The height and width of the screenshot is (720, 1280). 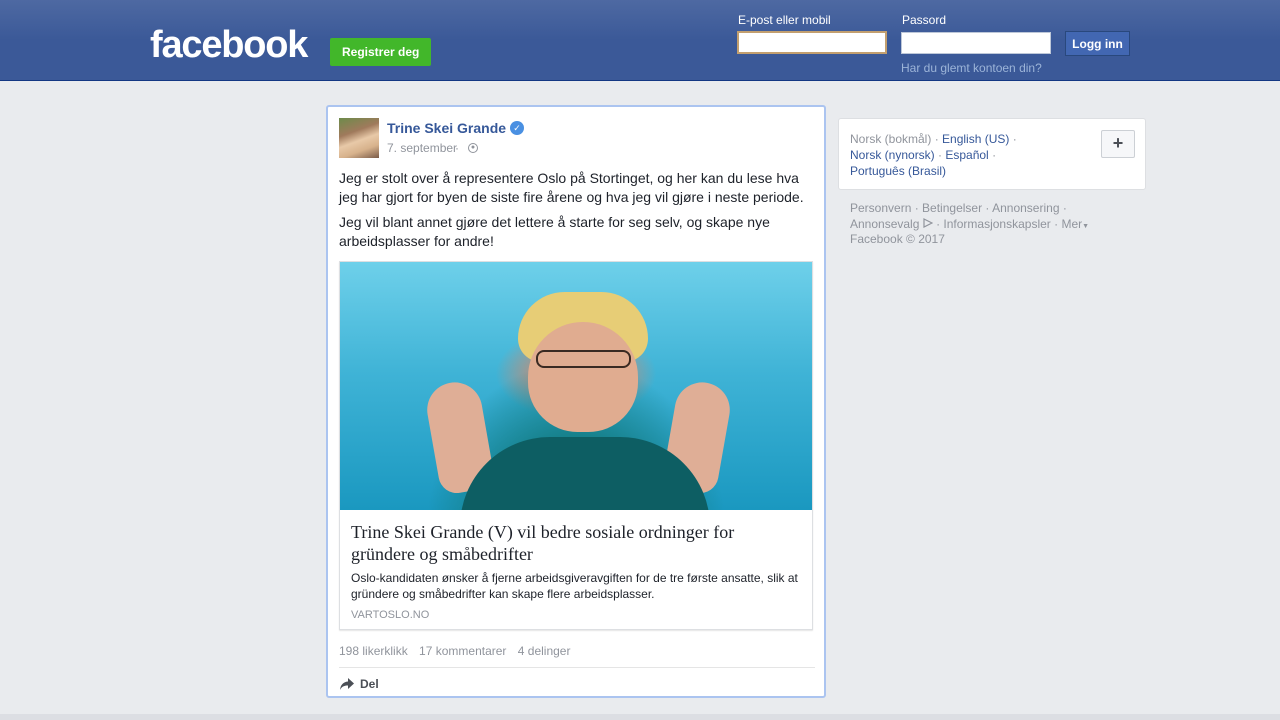 I want to click on register-button: Registrer deg, so click(x=381, y=52).